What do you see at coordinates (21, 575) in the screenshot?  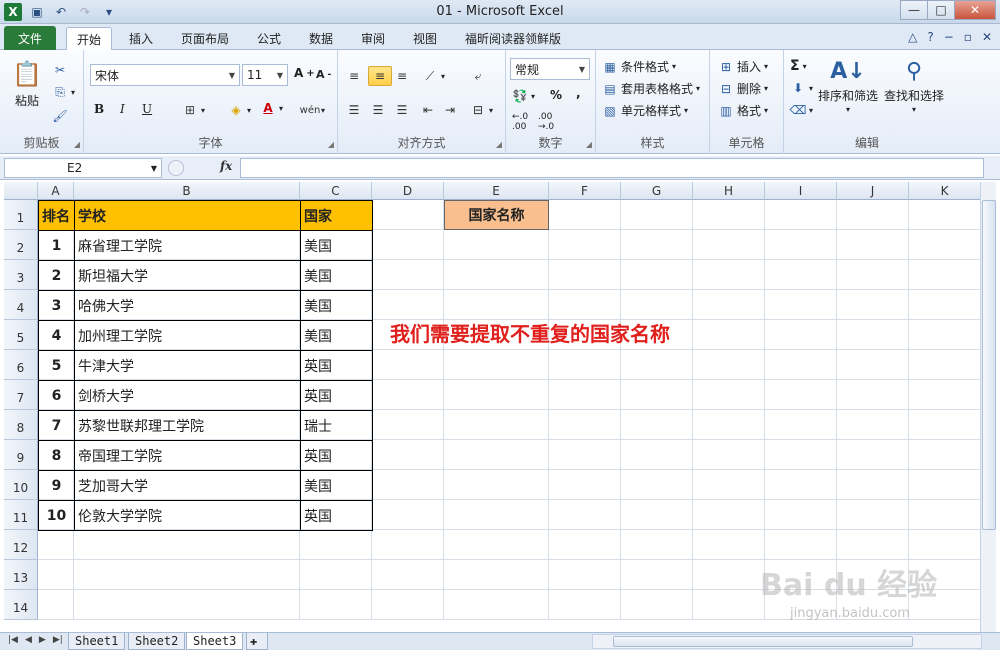 I see `row-header-13: 13` at bounding box center [21, 575].